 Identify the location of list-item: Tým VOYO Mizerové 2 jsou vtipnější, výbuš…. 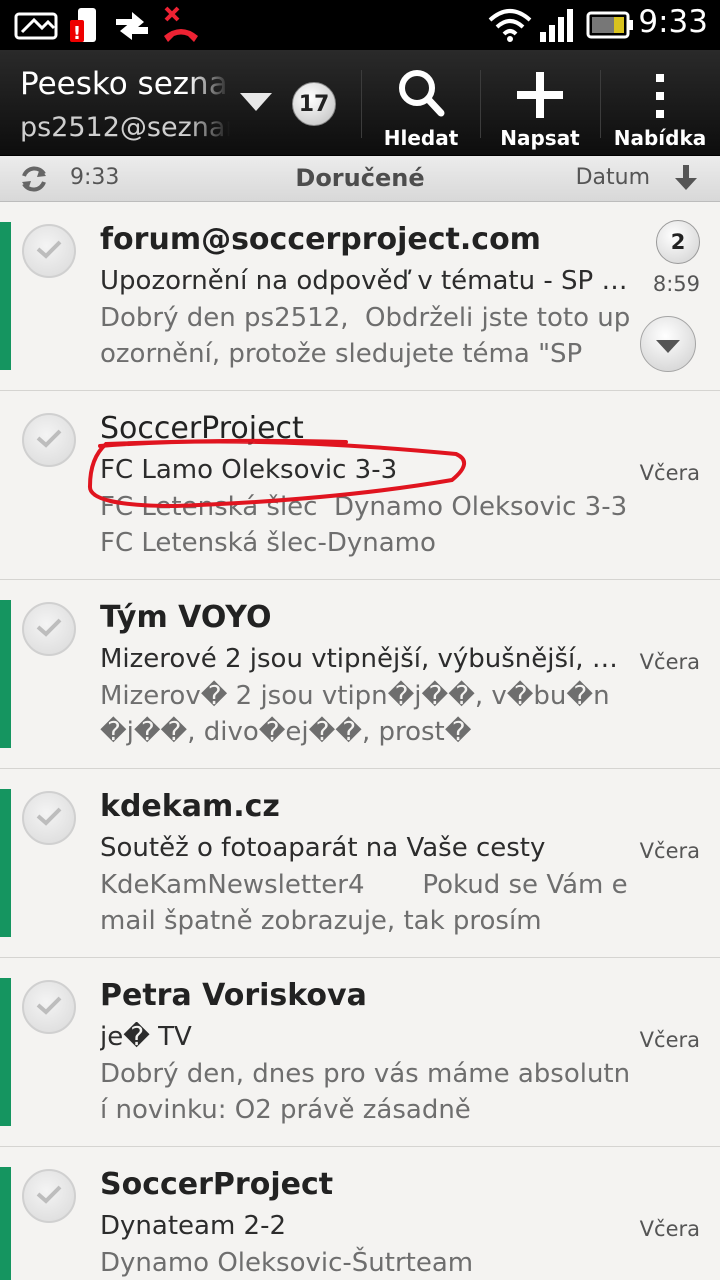
(360, 674).